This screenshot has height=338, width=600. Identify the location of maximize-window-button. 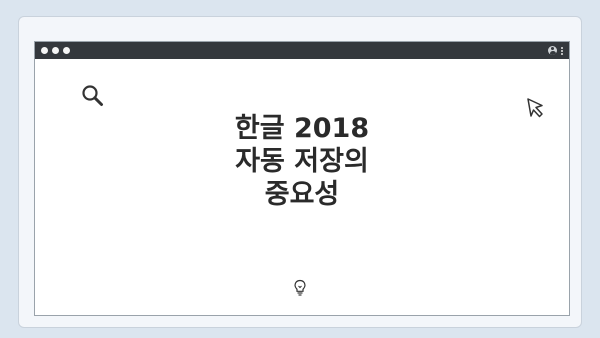
(66, 50).